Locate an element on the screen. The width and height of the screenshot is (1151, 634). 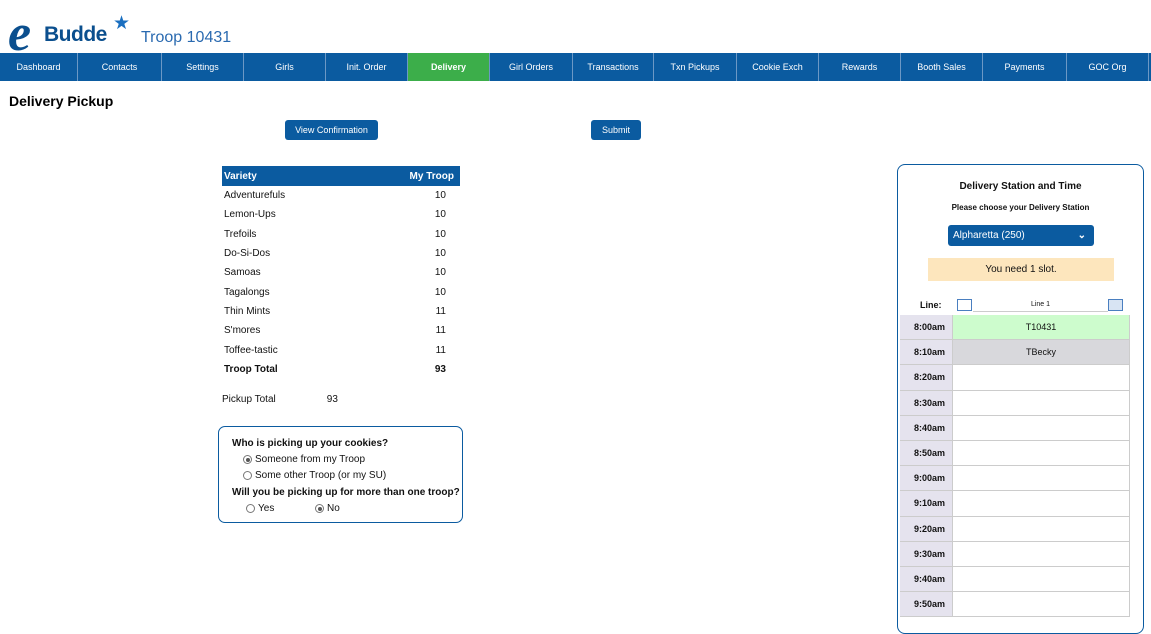
radio-no-label: No is located at coordinates (333, 508).